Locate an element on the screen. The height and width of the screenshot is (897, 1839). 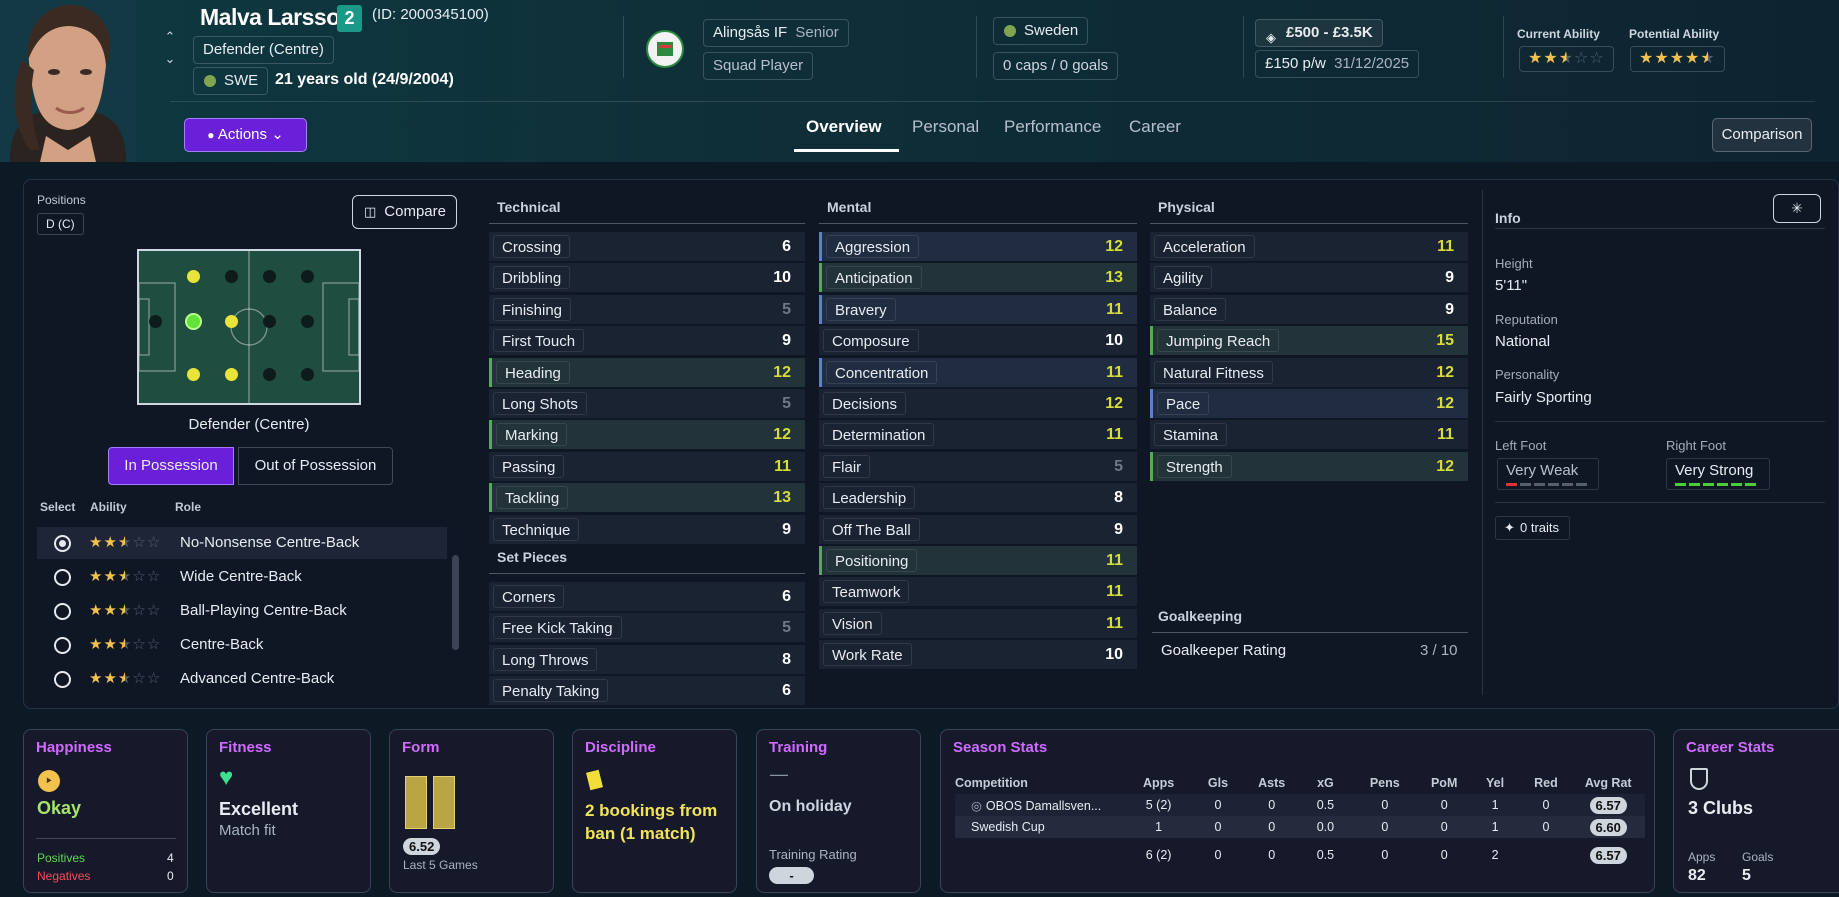
attribute-value: 5 is located at coordinates (786, 403).